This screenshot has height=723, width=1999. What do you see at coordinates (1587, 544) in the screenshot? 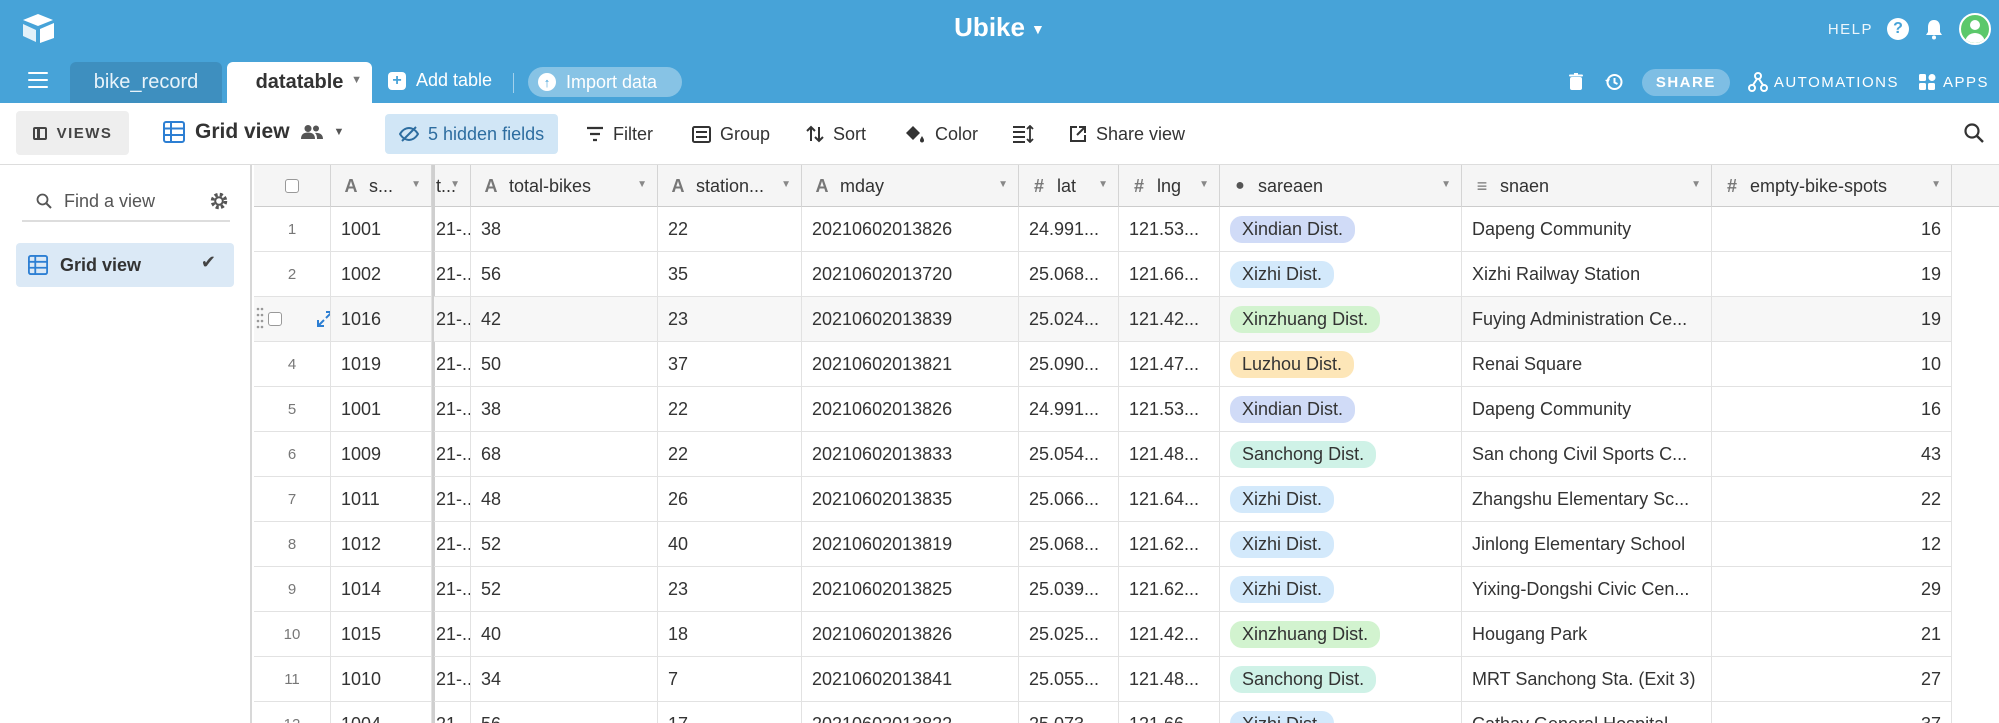
I see `cell-name: Jinlong Elementary School` at bounding box center [1587, 544].